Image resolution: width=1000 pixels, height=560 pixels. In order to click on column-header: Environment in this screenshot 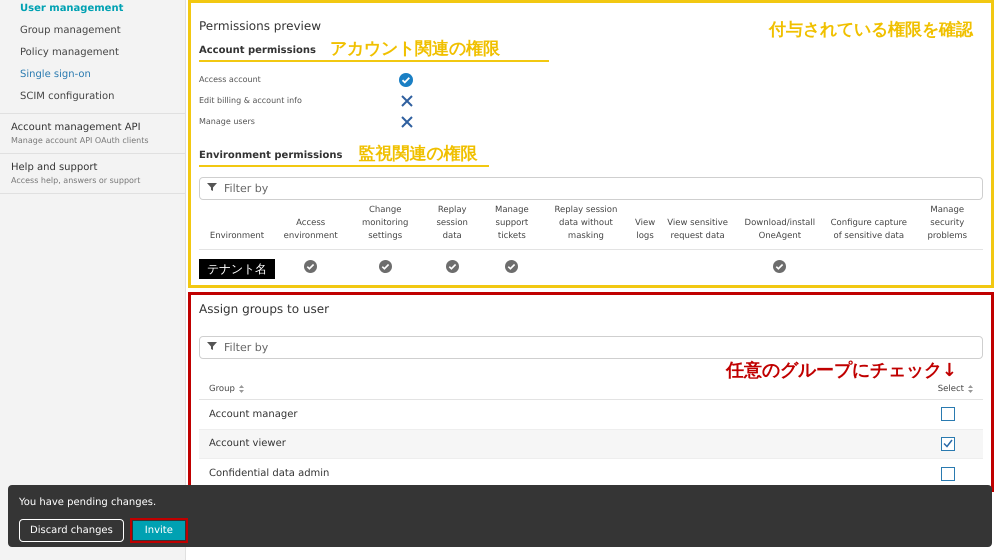, I will do `click(237, 236)`.